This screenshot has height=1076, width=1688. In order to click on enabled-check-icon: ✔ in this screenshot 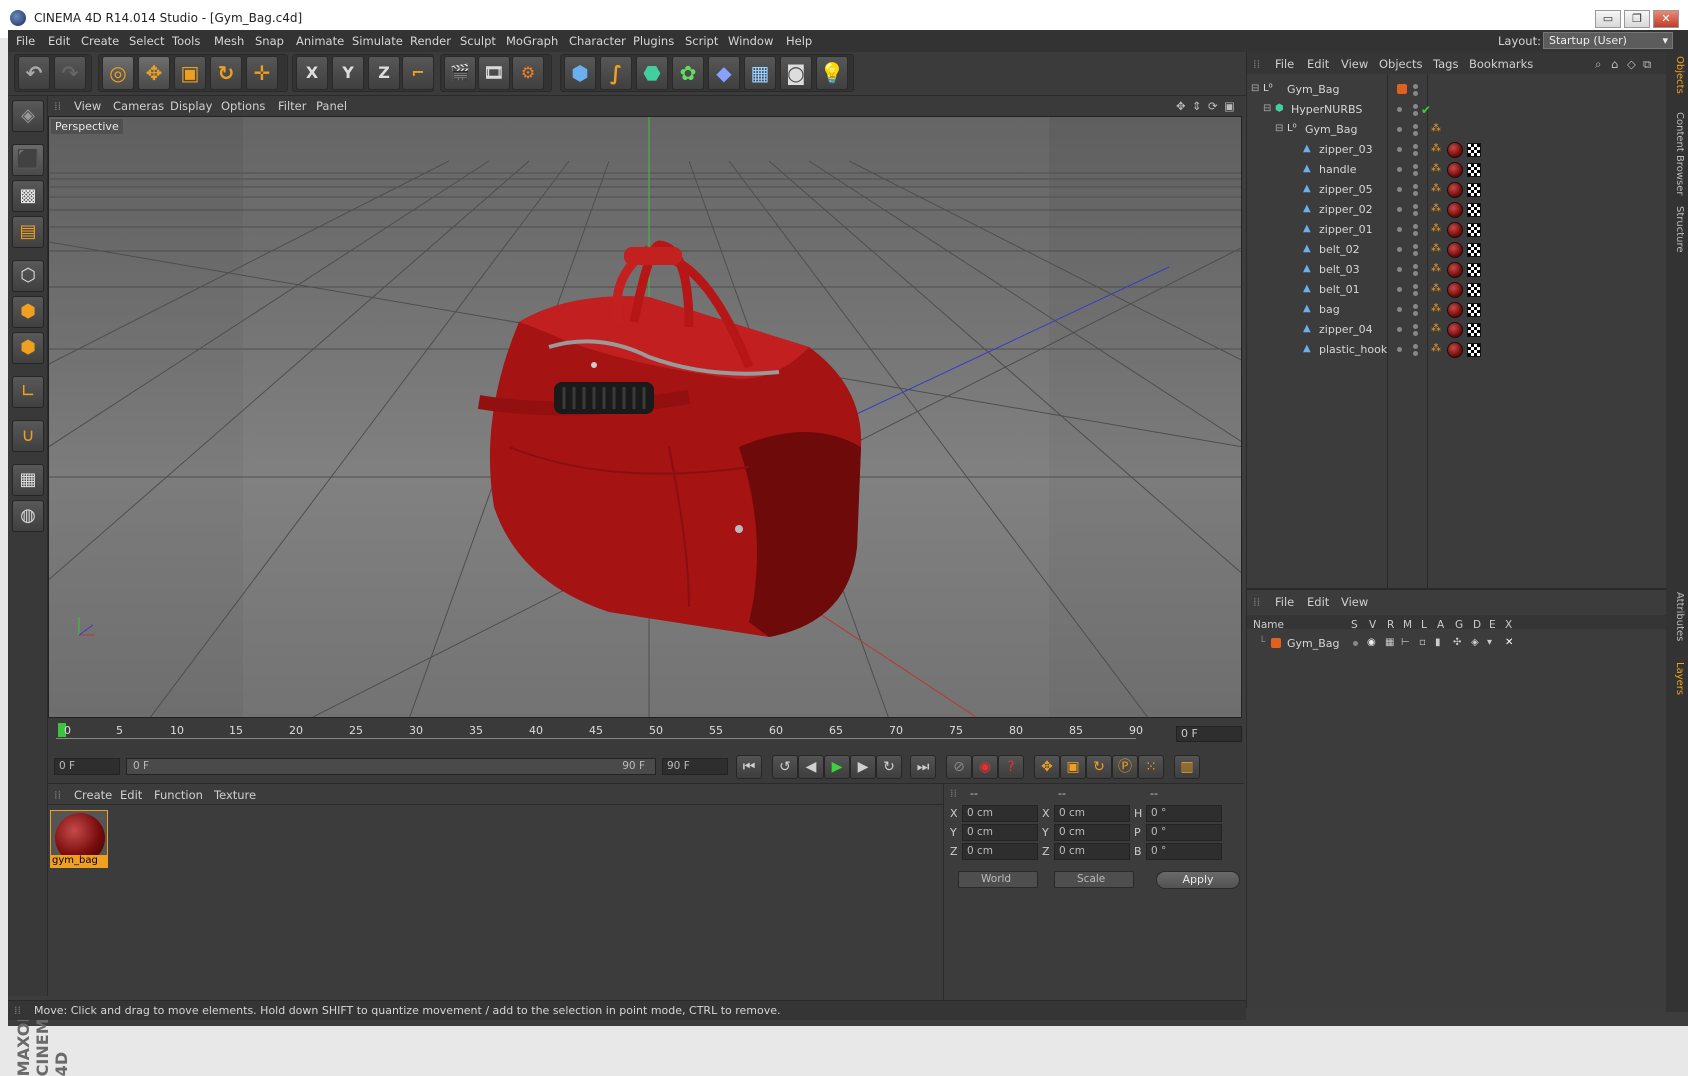, I will do `click(1426, 110)`.